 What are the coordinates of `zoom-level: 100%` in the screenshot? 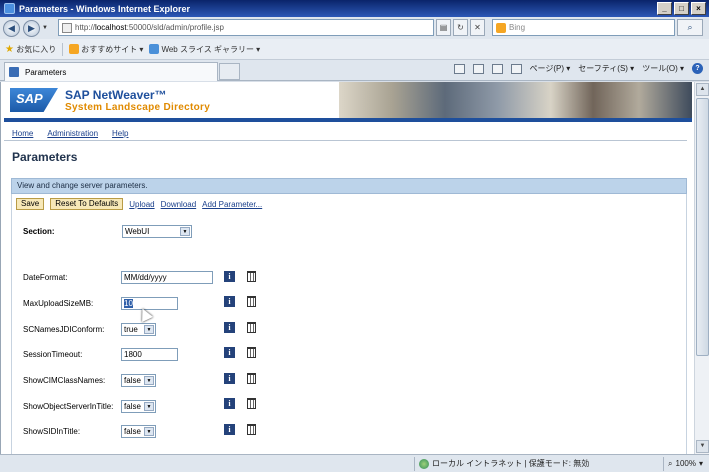 It's located at (685, 463).